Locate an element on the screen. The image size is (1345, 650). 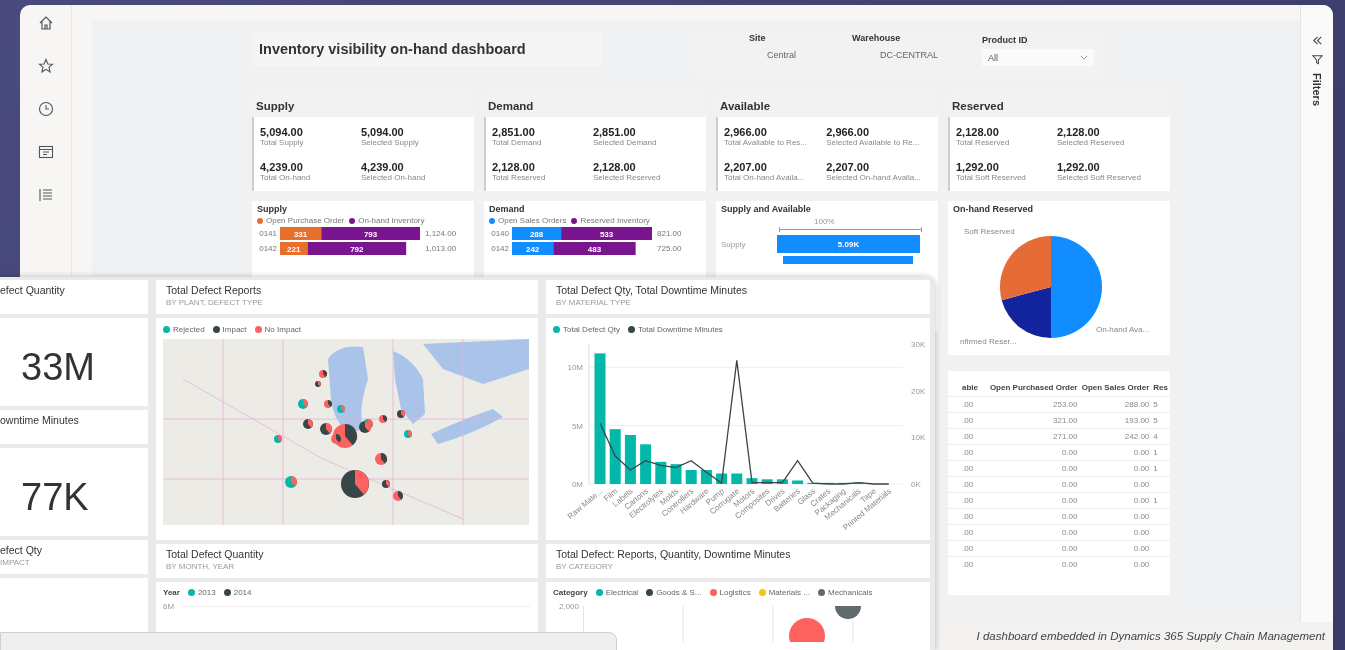
metric-value: 2,207.00 is located at coordinates (848, 167).